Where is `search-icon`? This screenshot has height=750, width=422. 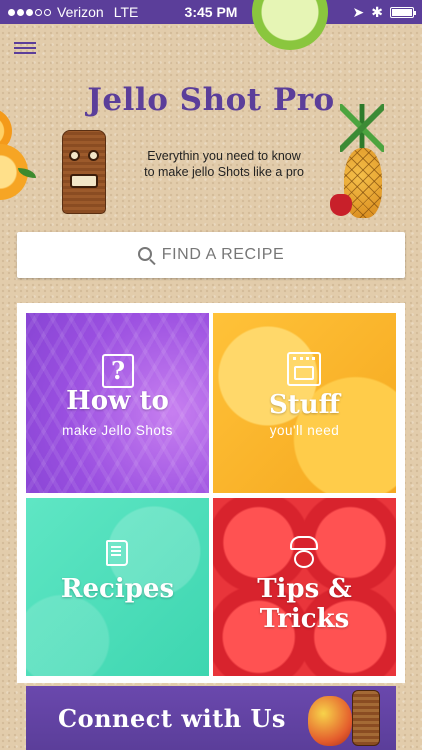
search-icon is located at coordinates (144, 253).